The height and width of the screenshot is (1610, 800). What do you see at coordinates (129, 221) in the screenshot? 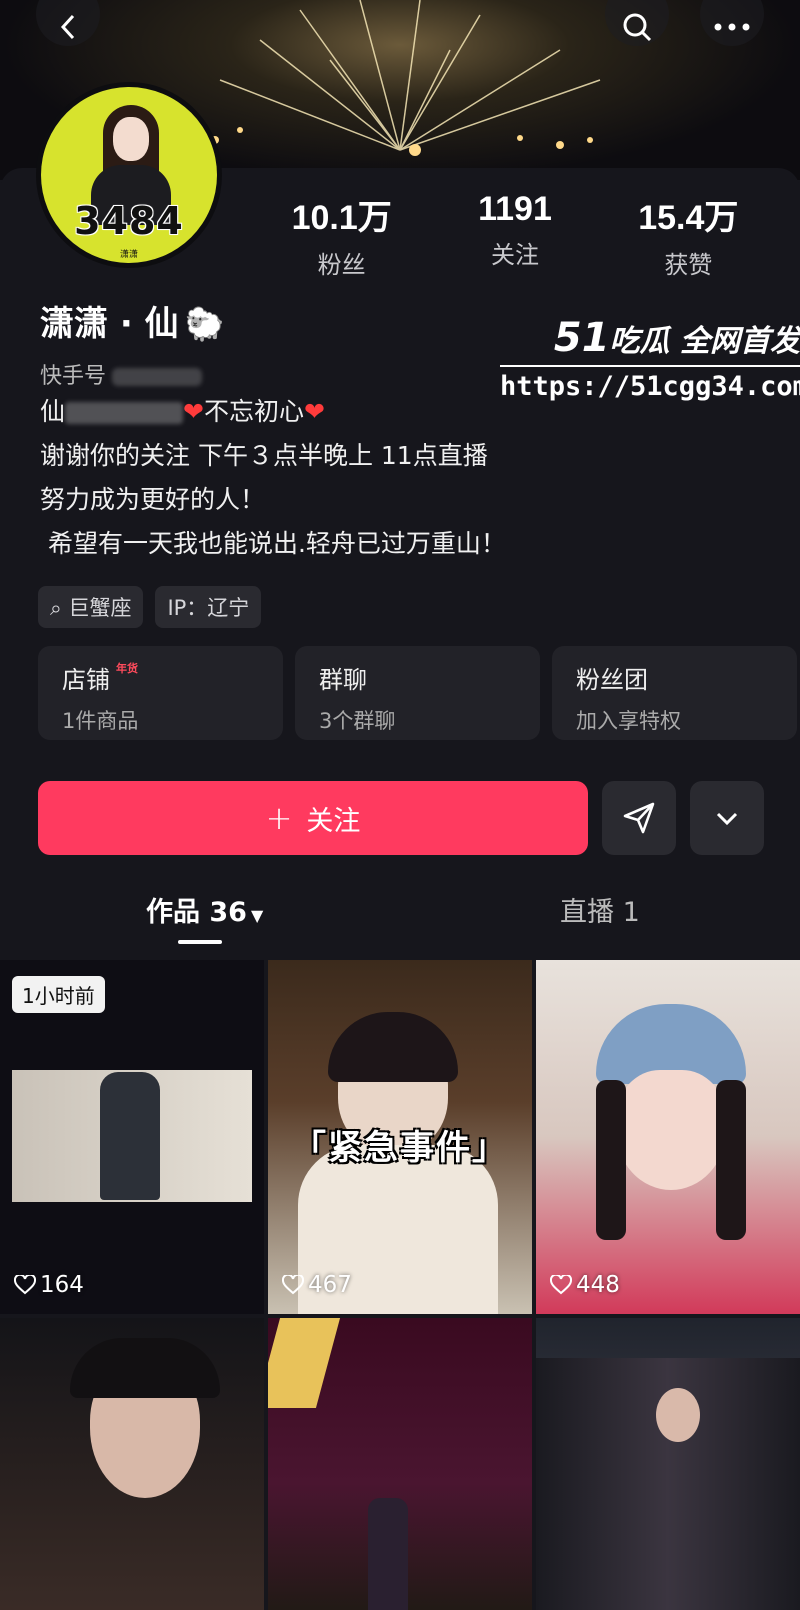
I see `avatar-number: 3484` at bounding box center [129, 221].